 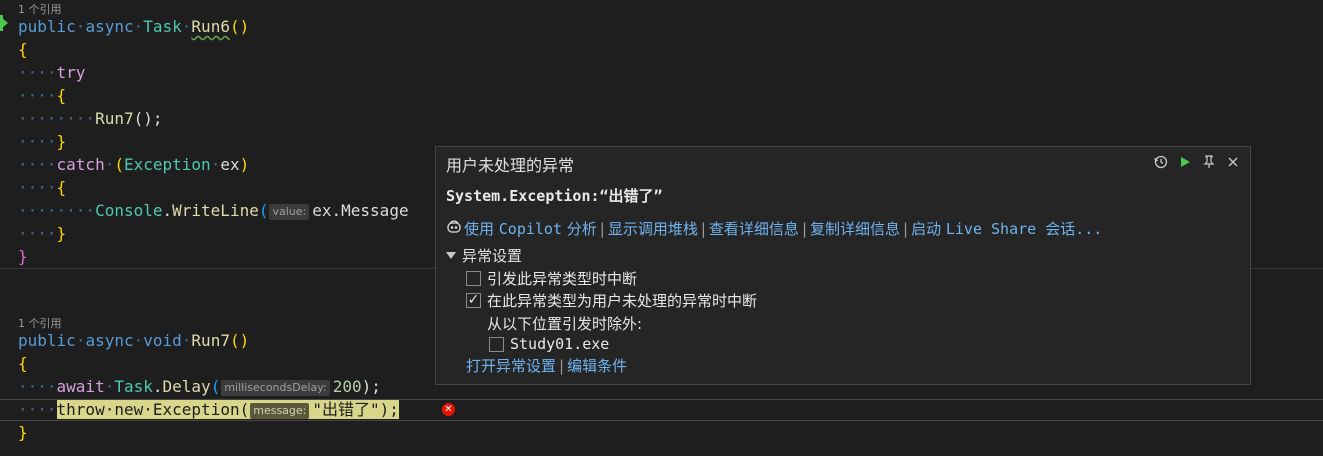 I want to click on module-checkbox, so click(x=496, y=344).